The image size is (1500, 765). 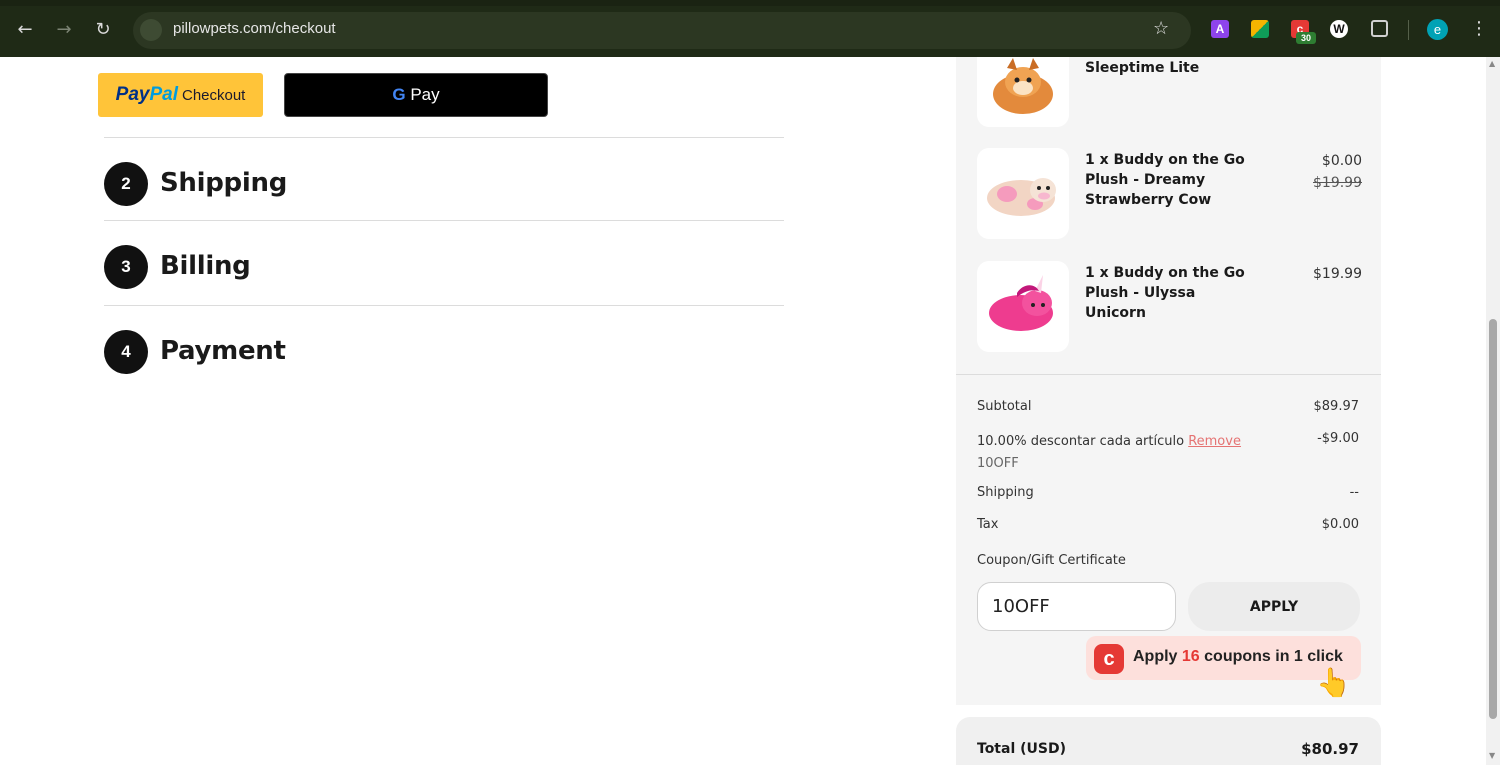 What do you see at coordinates (1337, 172) in the screenshot?
I see `cart-item-price: $0.00 $19.99` at bounding box center [1337, 172].